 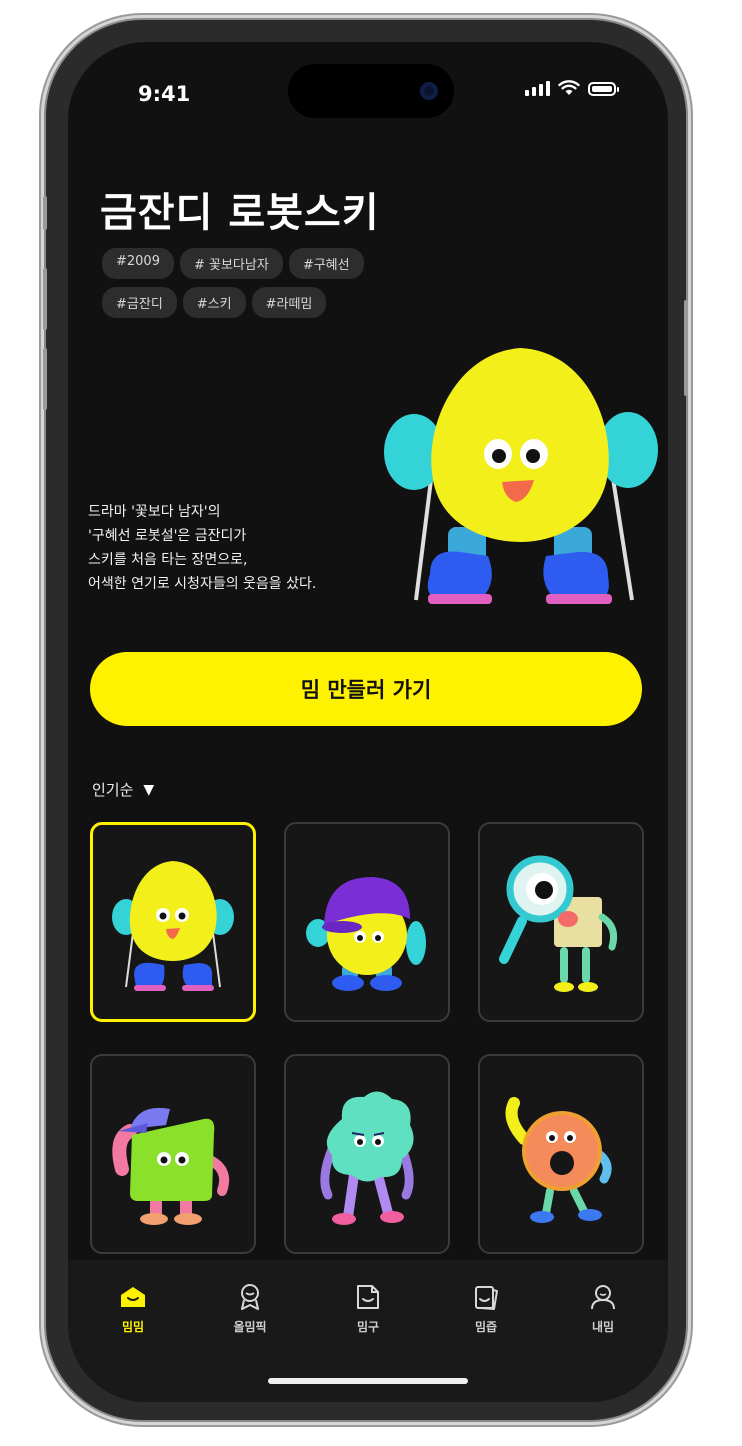 What do you see at coordinates (368, 1297) in the screenshot?
I see `sticker-icon` at bounding box center [368, 1297].